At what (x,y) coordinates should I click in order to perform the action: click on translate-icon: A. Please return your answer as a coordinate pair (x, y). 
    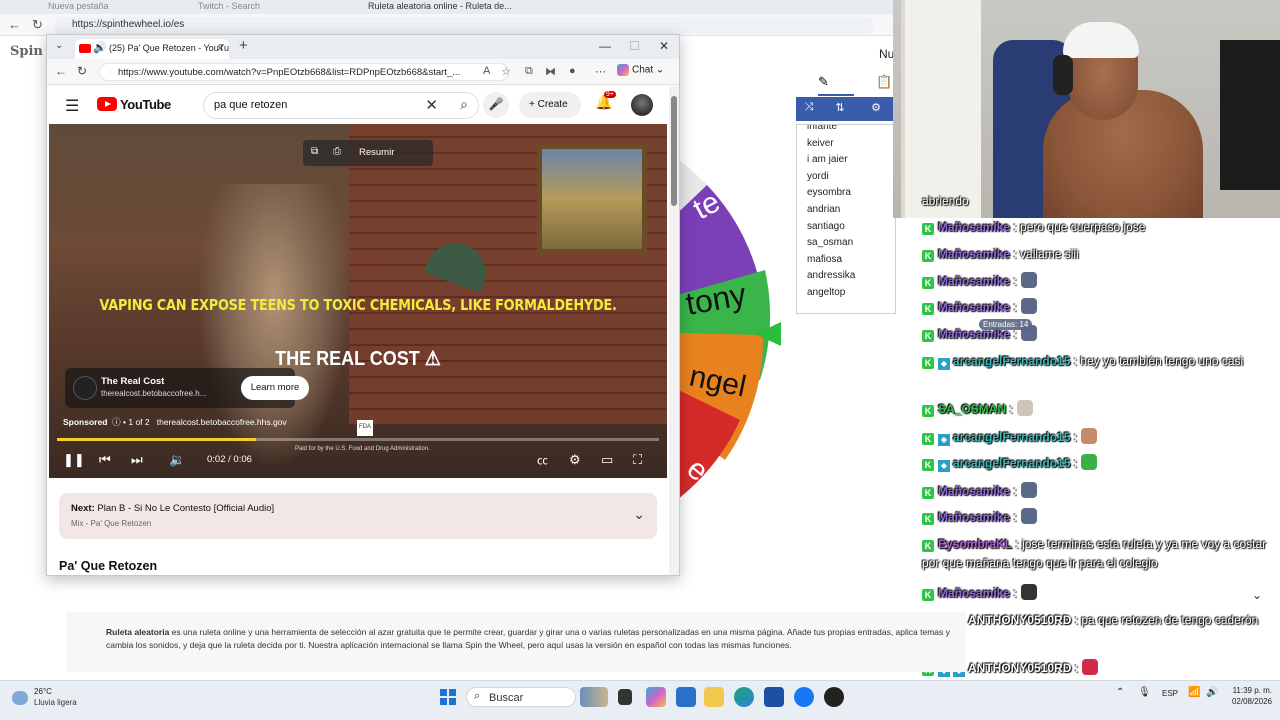
    Looking at the image, I should click on (486, 71).